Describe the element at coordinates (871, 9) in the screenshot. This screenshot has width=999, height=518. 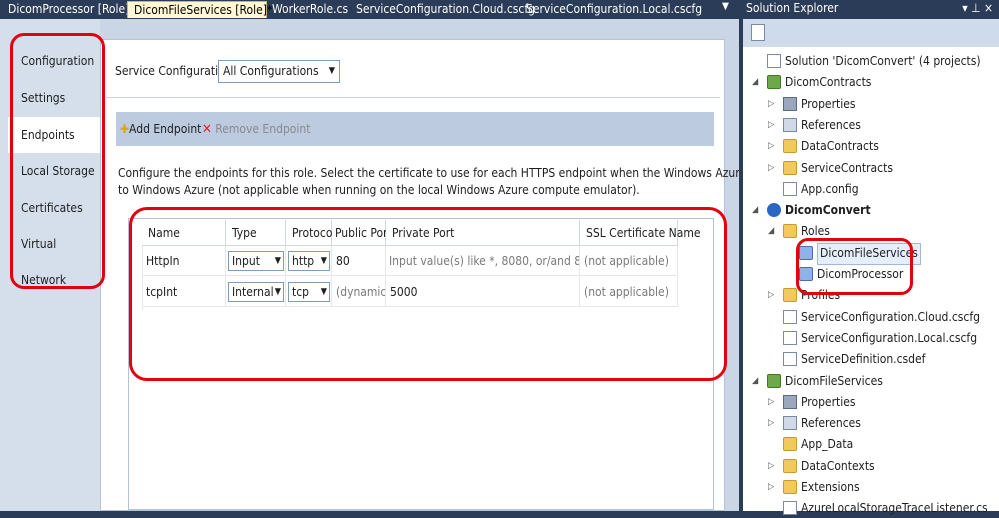
I see `solution-explorer-titlebar: Solution Explorer ▾ ⊥ ×` at that location.